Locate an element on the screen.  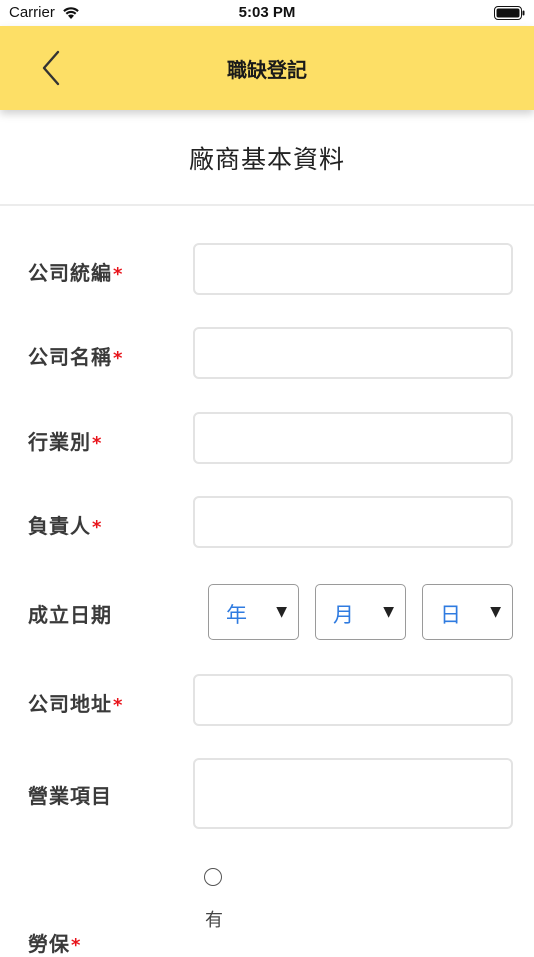
status-bar: Carrier 5:03 PM is located at coordinates (267, 13).